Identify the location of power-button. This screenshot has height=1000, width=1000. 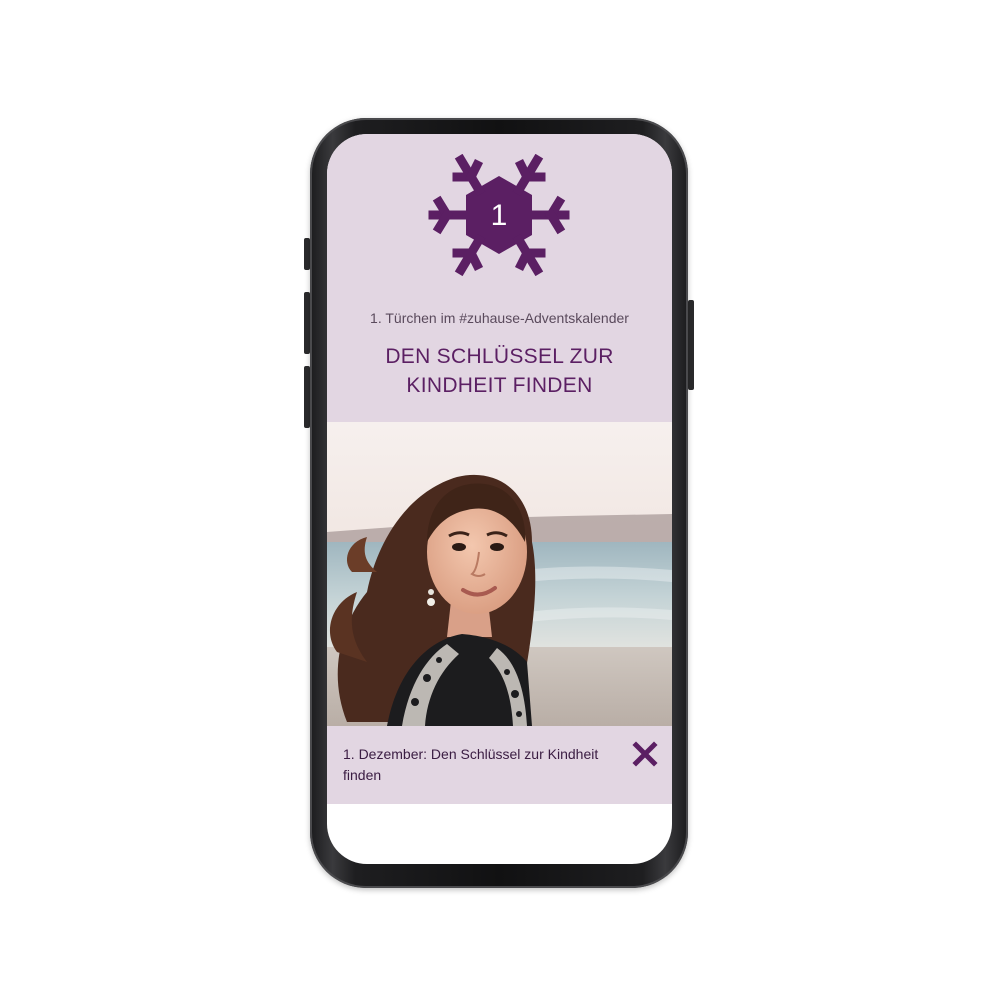
(691, 345).